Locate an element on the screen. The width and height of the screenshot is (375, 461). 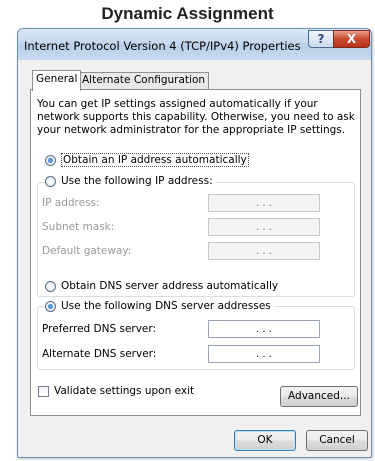
close-button: X is located at coordinates (351, 39).